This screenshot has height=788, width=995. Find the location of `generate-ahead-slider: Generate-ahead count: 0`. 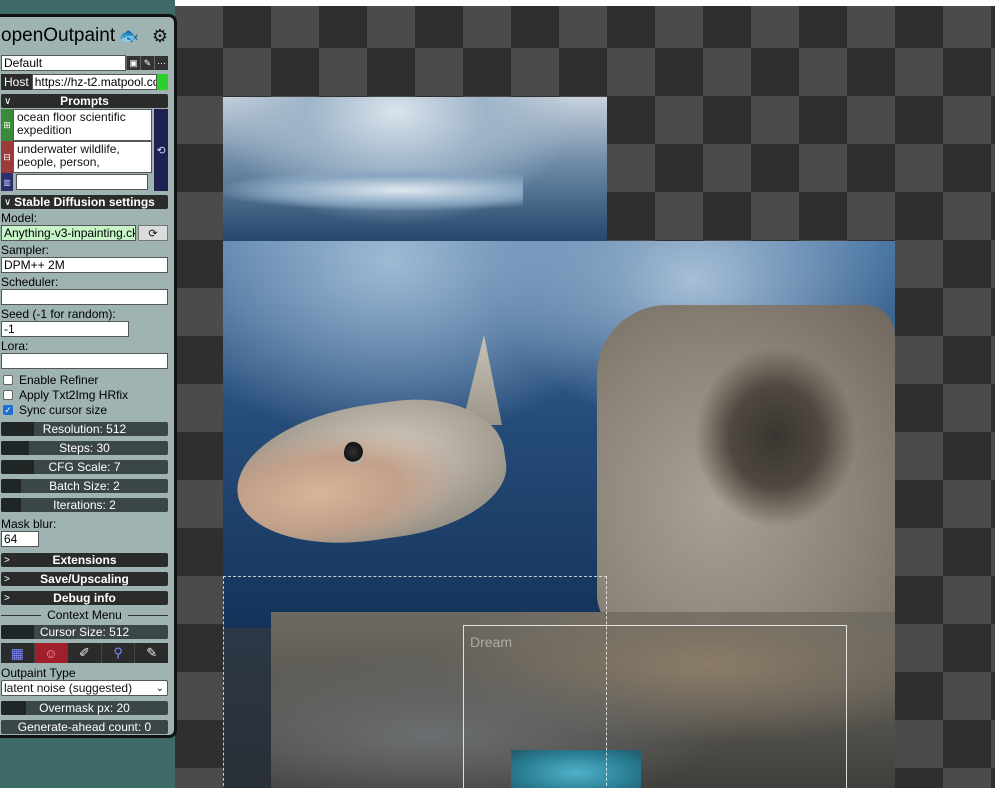

generate-ahead-slider: Generate-ahead count: 0 is located at coordinates (84, 727).